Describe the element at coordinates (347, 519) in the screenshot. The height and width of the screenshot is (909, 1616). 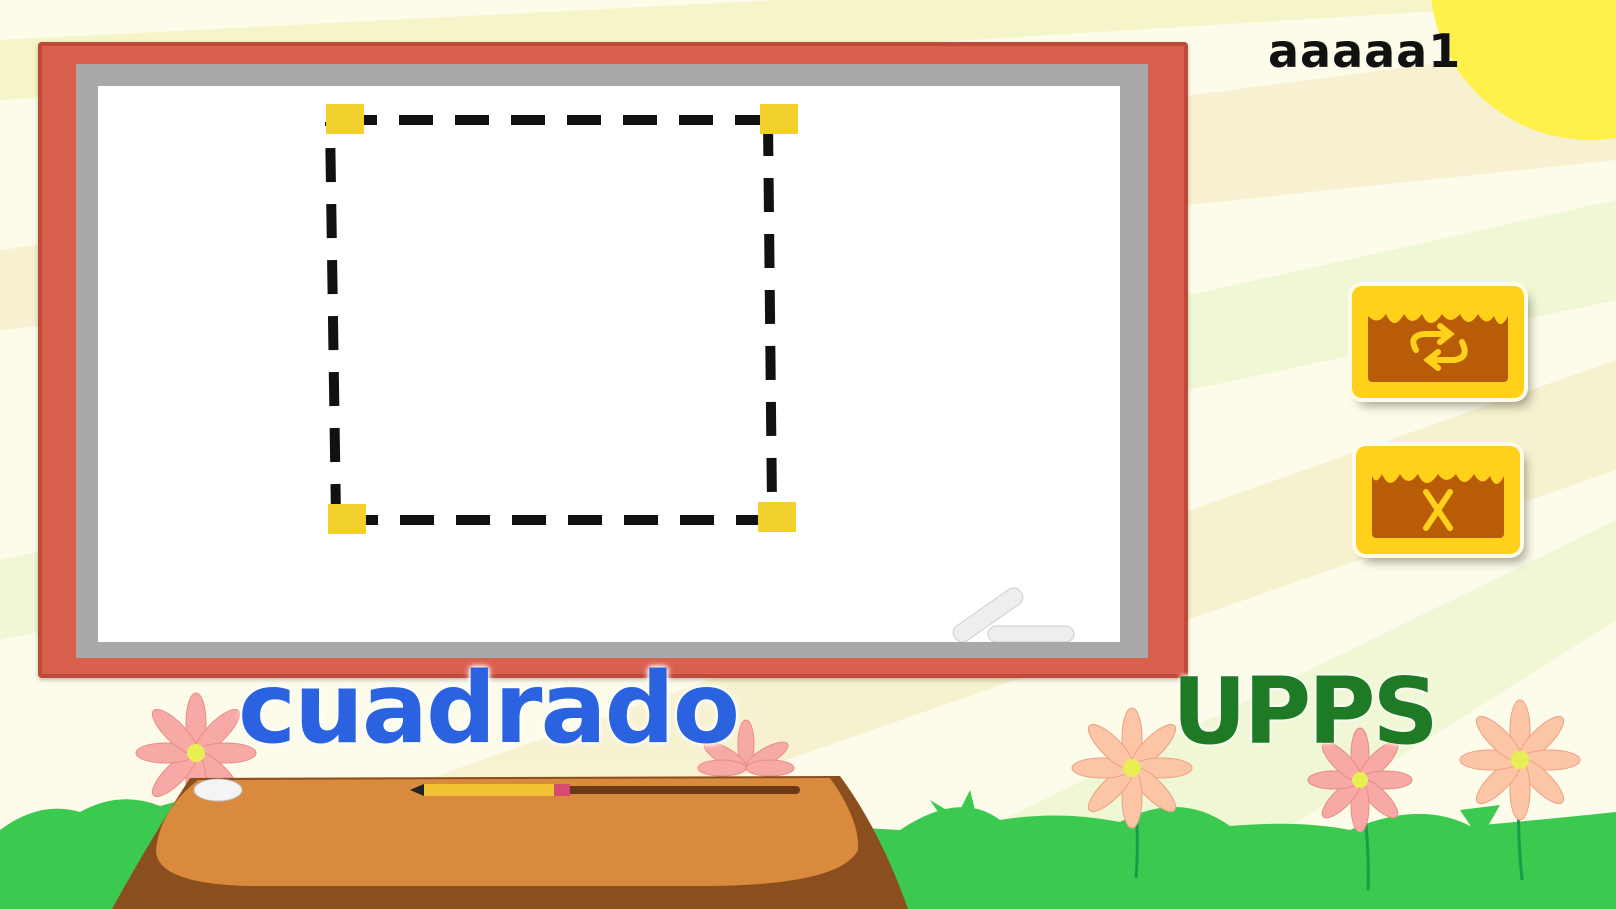
I see `corner-dot-bottom-left` at that location.